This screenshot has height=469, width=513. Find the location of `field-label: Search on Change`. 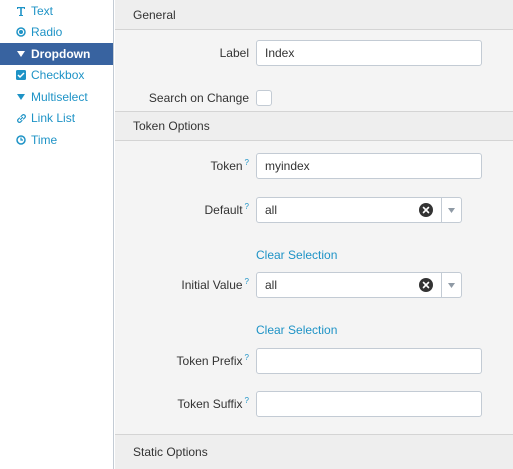

field-label: Search on Change is located at coordinates (198, 98).